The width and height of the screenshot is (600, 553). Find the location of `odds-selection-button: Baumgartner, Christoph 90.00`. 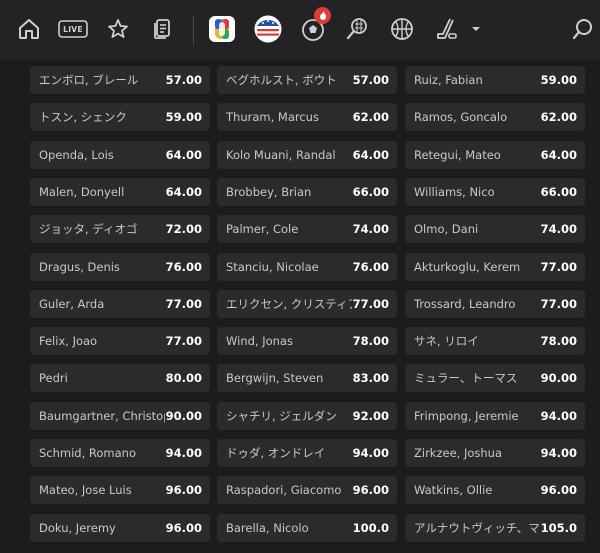

odds-selection-button: Baumgartner, Christoph 90.00 is located at coordinates (120, 415).